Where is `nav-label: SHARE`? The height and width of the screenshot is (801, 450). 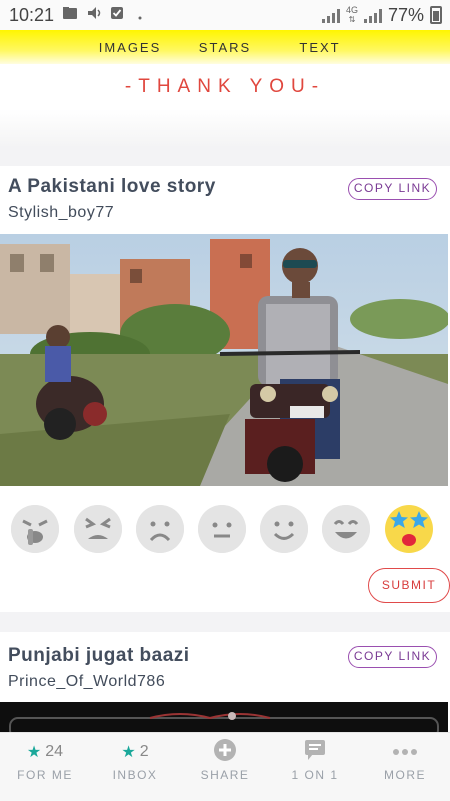
nav-label: SHARE is located at coordinates (225, 775).